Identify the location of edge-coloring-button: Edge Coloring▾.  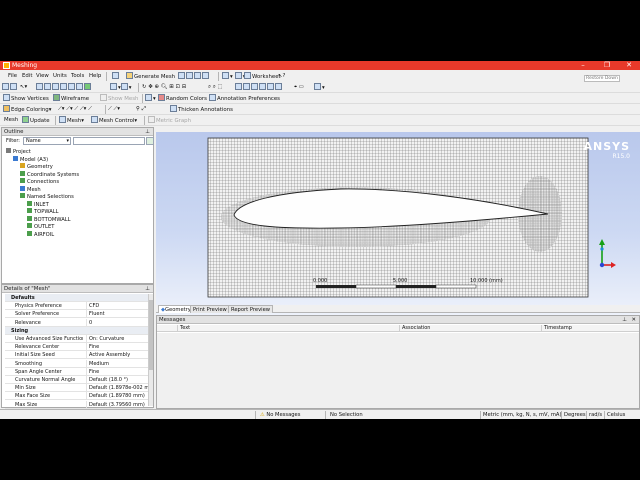
(27, 109).